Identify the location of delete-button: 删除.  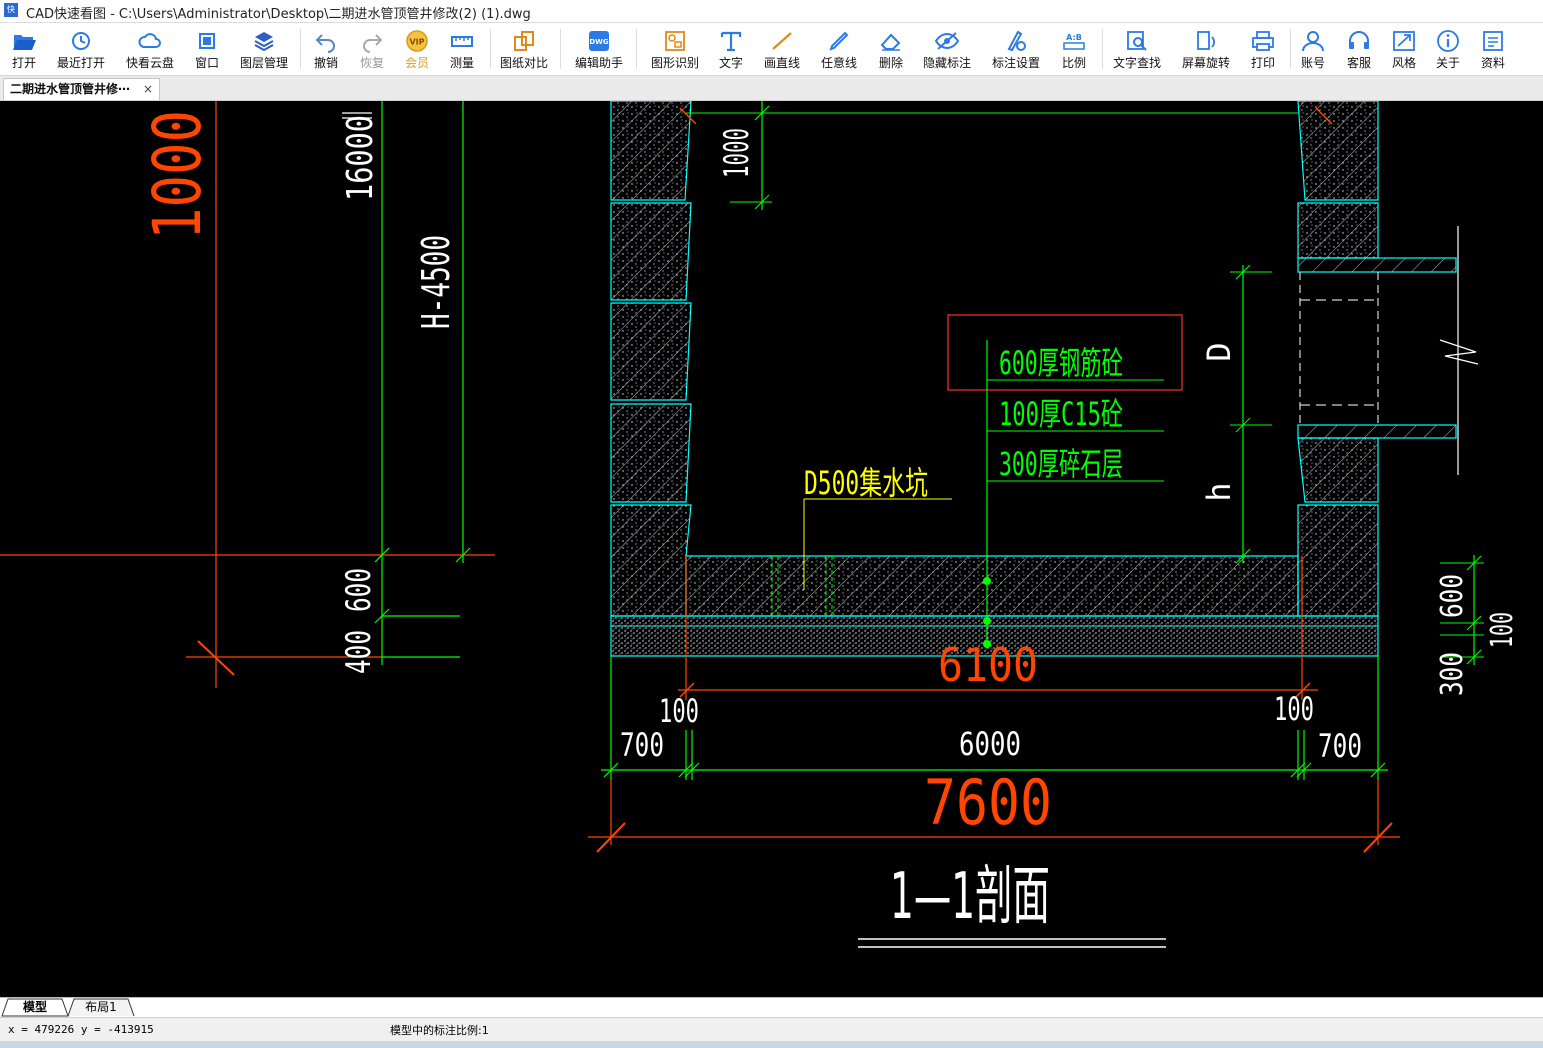
(891, 49).